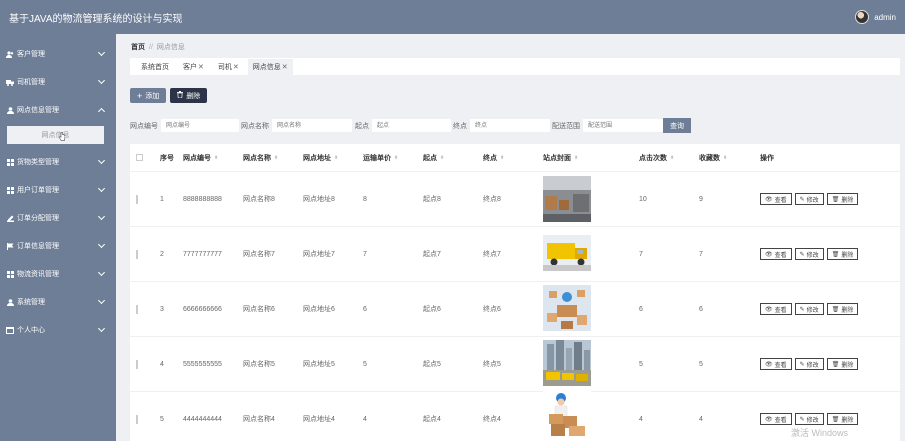 The image size is (905, 441). I want to click on outlet-name-input, so click(312, 125).